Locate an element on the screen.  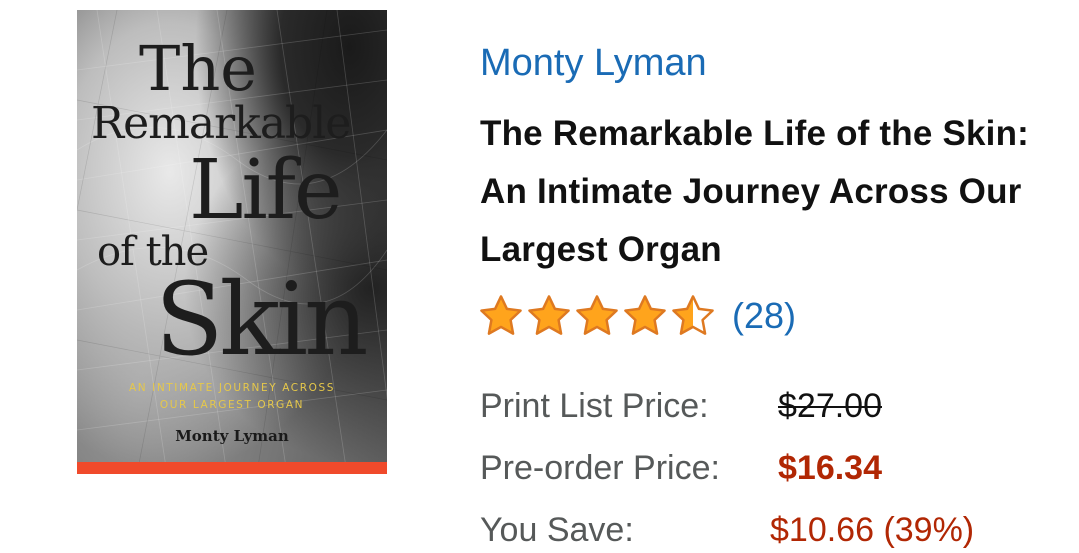
cover-title-remarkable: Remarkable is located at coordinates (221, 123).